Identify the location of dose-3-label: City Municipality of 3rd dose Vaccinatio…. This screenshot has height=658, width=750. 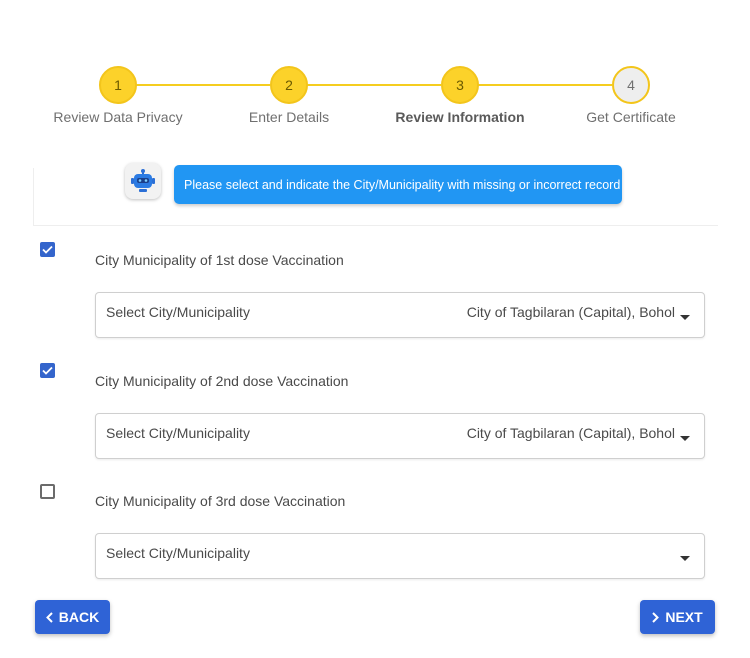
(220, 501).